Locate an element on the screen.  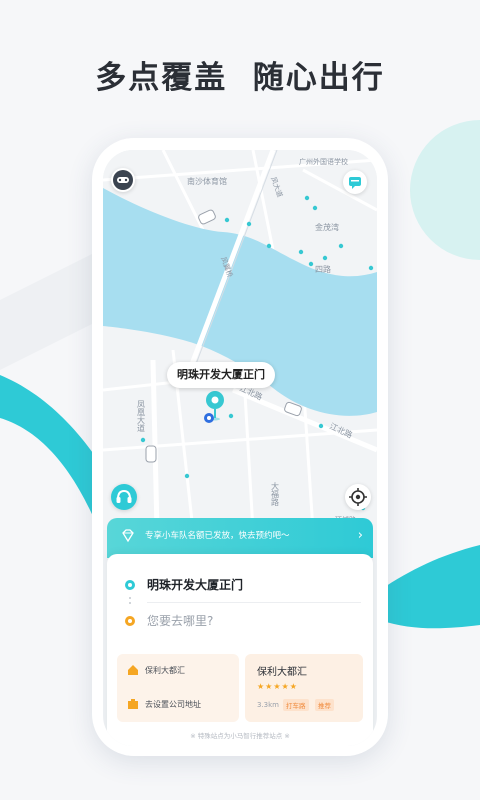
promo-text: 专享小车队名额已发放，快去预约吧～ is located at coordinates (217, 536).